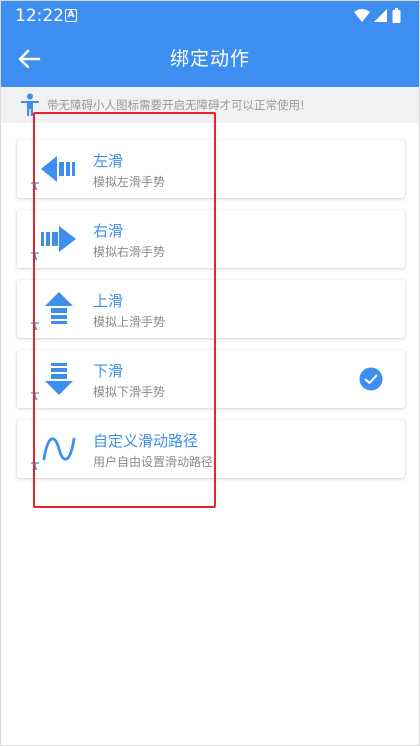 The width and height of the screenshot is (420, 746). I want to click on action-title: 左滑, so click(108, 161).